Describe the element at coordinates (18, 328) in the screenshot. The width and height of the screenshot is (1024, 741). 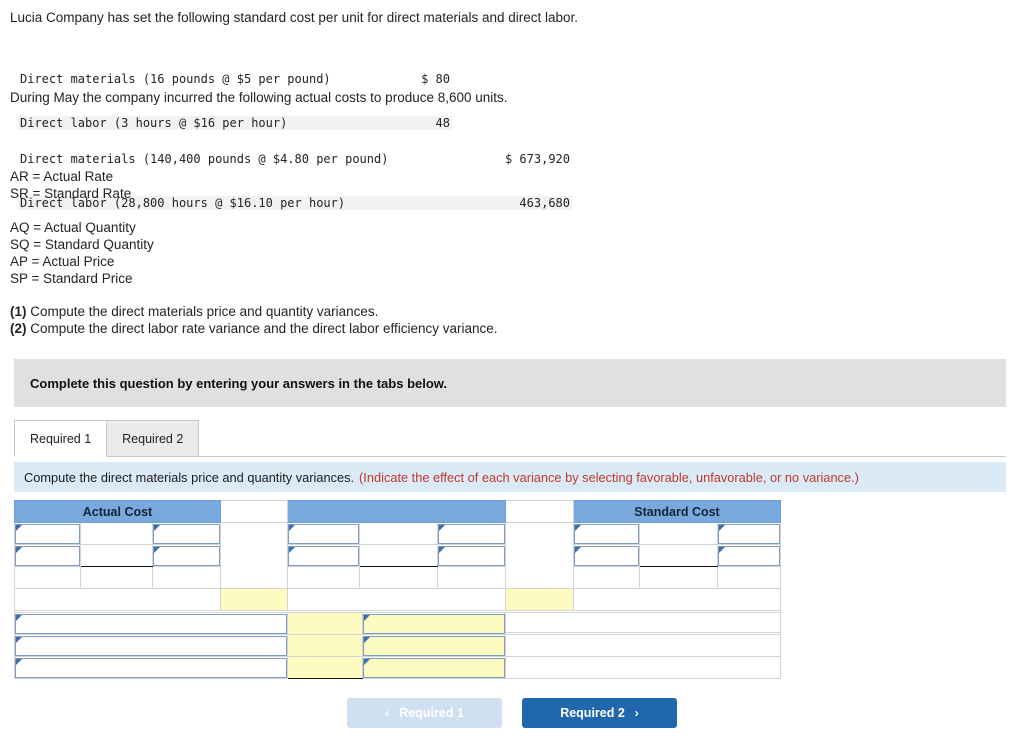
I see `requirement-2-number: (2)` at that location.